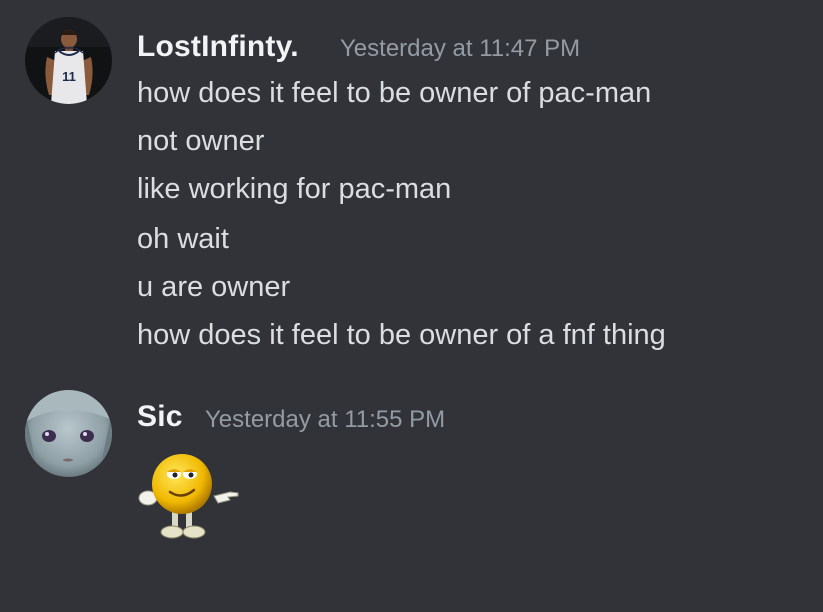 The width and height of the screenshot is (823, 612). Describe the element at coordinates (394, 93) in the screenshot. I see `message-text: how does it feel to be owner of pac-man` at that location.